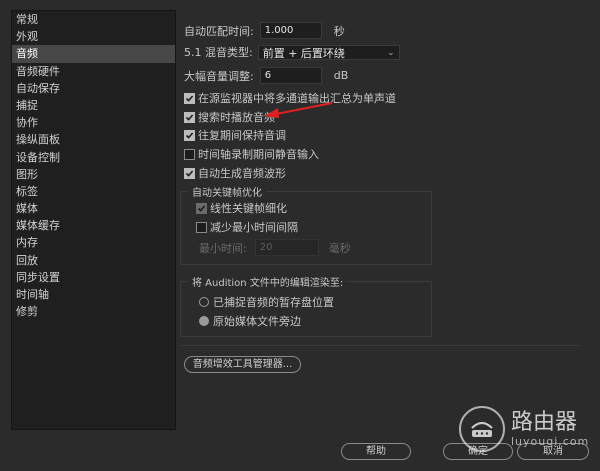 The width and height of the screenshot is (600, 471). I want to click on auto-match-time-unit: 秒, so click(339, 31).